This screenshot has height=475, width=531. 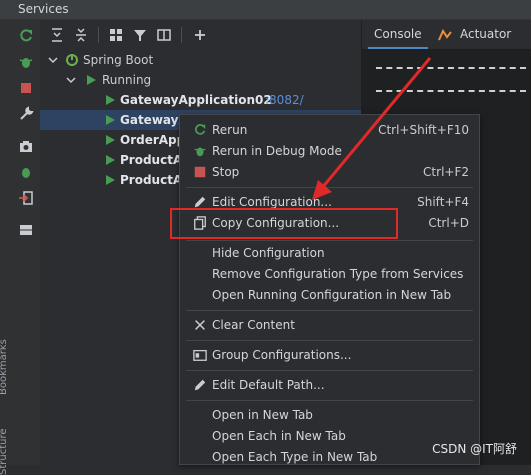 I want to click on watermark: CSDN @IT阿舒, so click(x=474, y=449).